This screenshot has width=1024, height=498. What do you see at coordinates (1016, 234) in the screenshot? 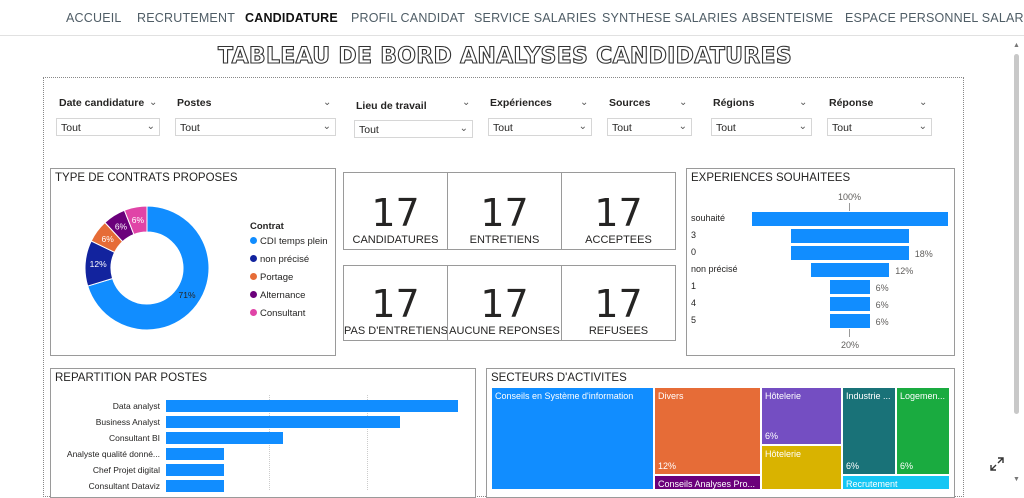
I see `scrollbar-thumb` at bounding box center [1016, 234].